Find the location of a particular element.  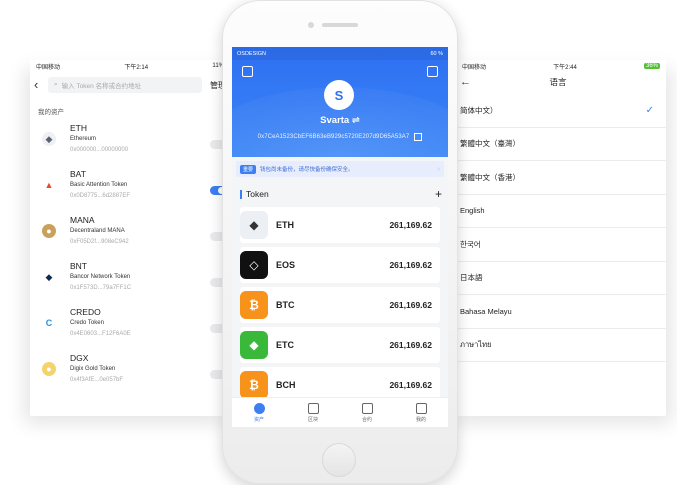

asset-name: Bancor Network Token is located at coordinates (100, 277).